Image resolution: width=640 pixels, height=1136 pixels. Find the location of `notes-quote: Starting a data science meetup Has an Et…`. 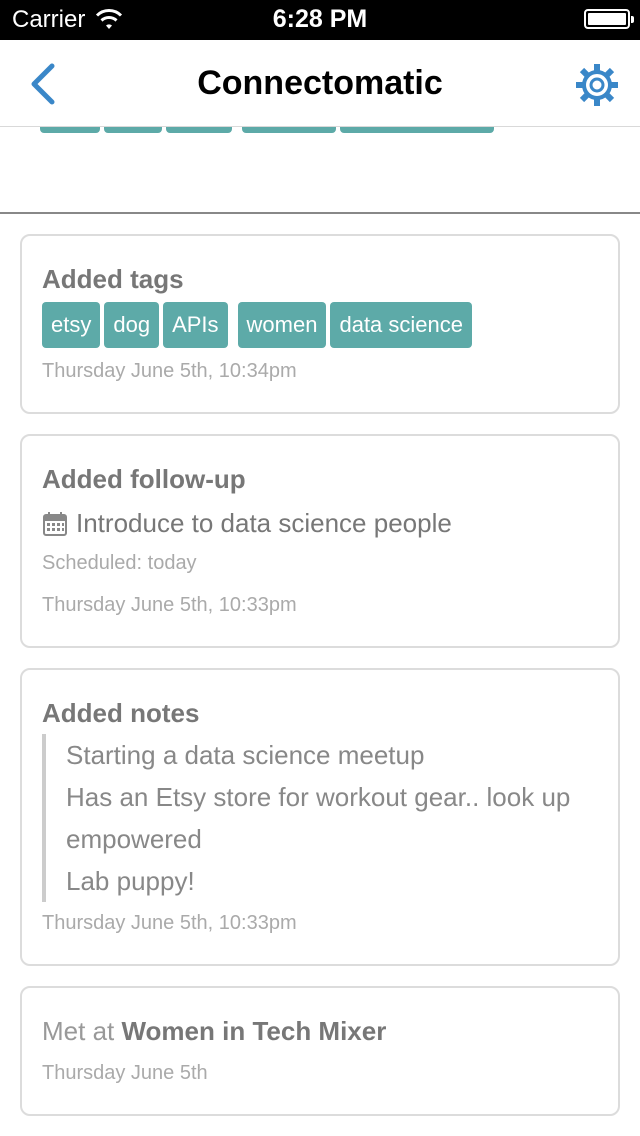

notes-quote: Starting a data science meetup Has an Et… is located at coordinates (306, 818).